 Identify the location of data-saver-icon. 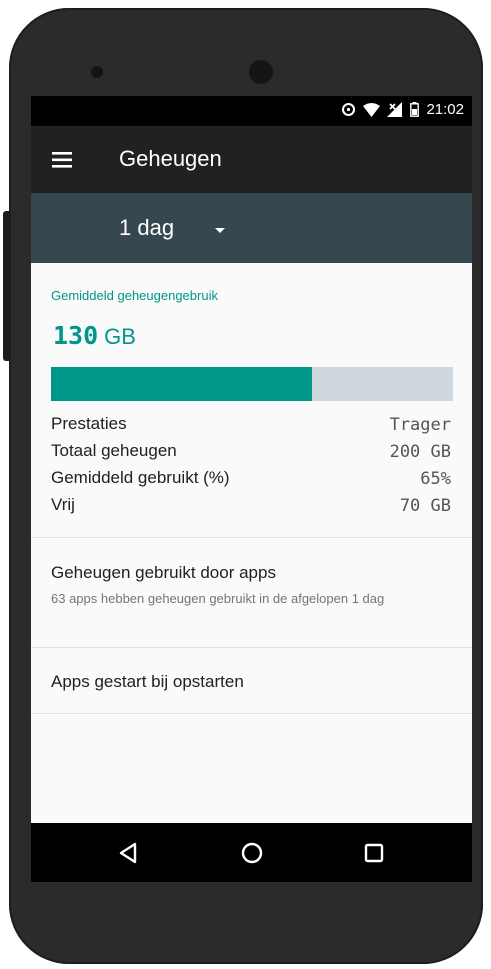
(348, 109).